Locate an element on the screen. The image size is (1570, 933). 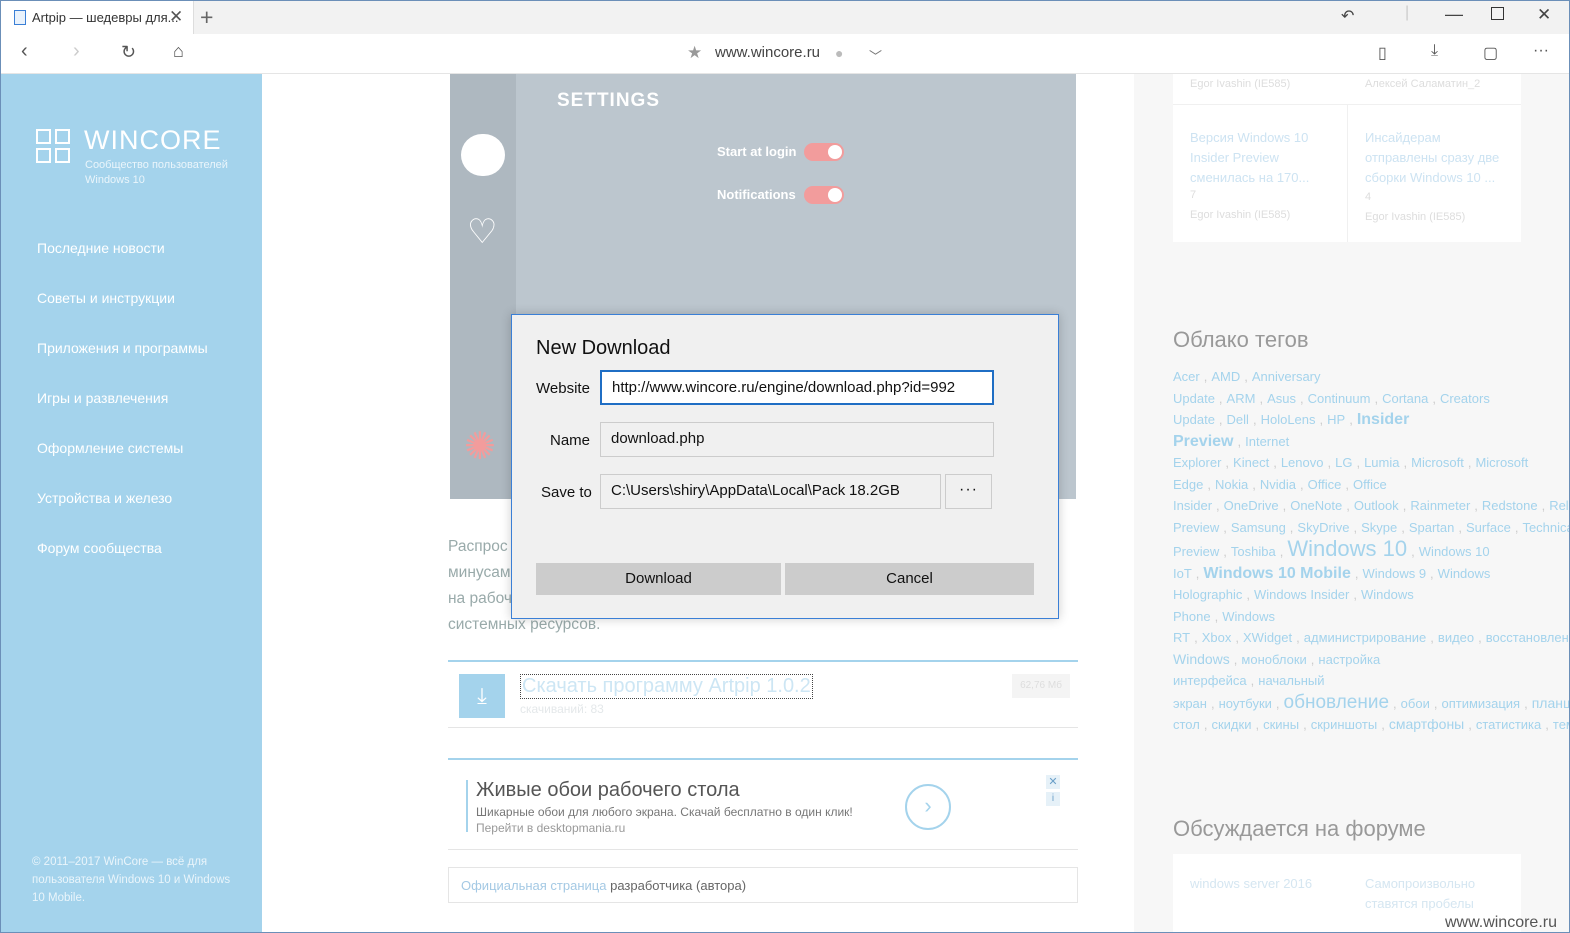
tag-link: OneDrive is located at coordinates (1251, 505).